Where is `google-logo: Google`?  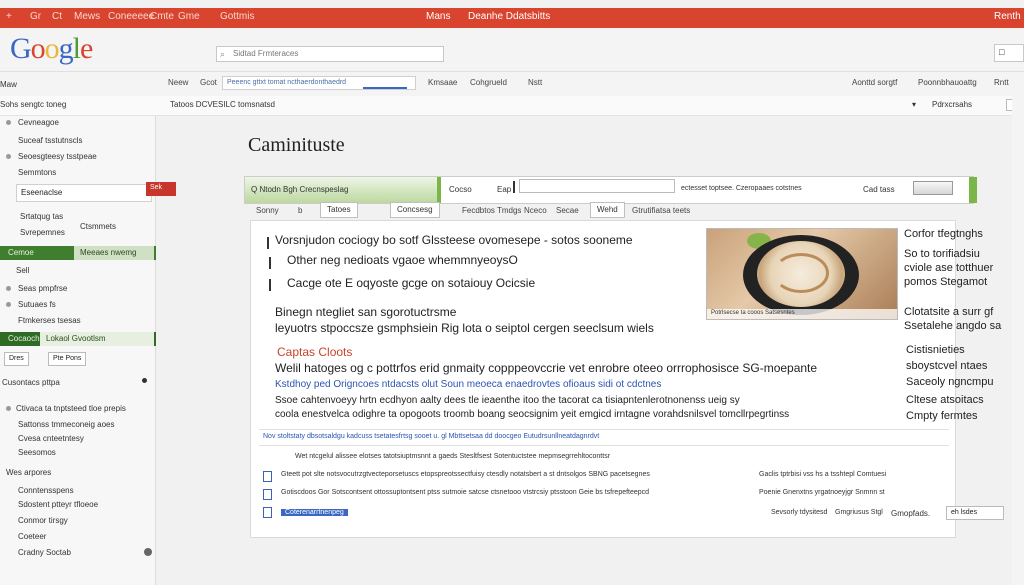 google-logo: Google is located at coordinates (51, 49).